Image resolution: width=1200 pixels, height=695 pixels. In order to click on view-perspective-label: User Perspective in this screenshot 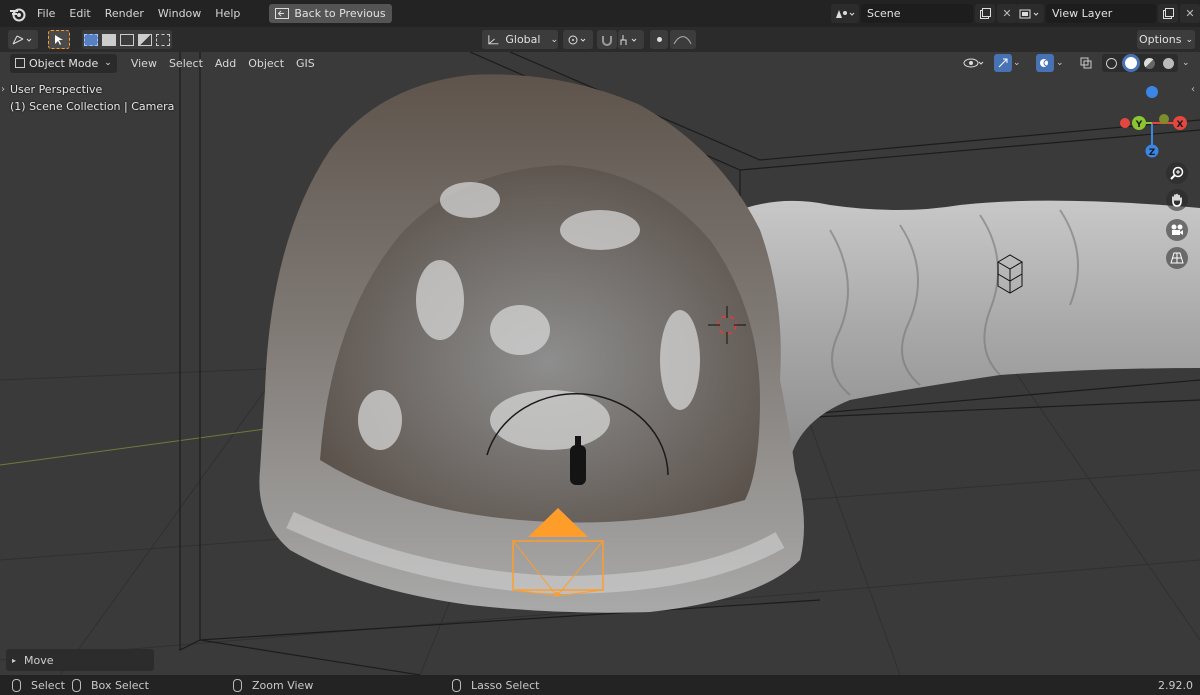, I will do `click(56, 89)`.